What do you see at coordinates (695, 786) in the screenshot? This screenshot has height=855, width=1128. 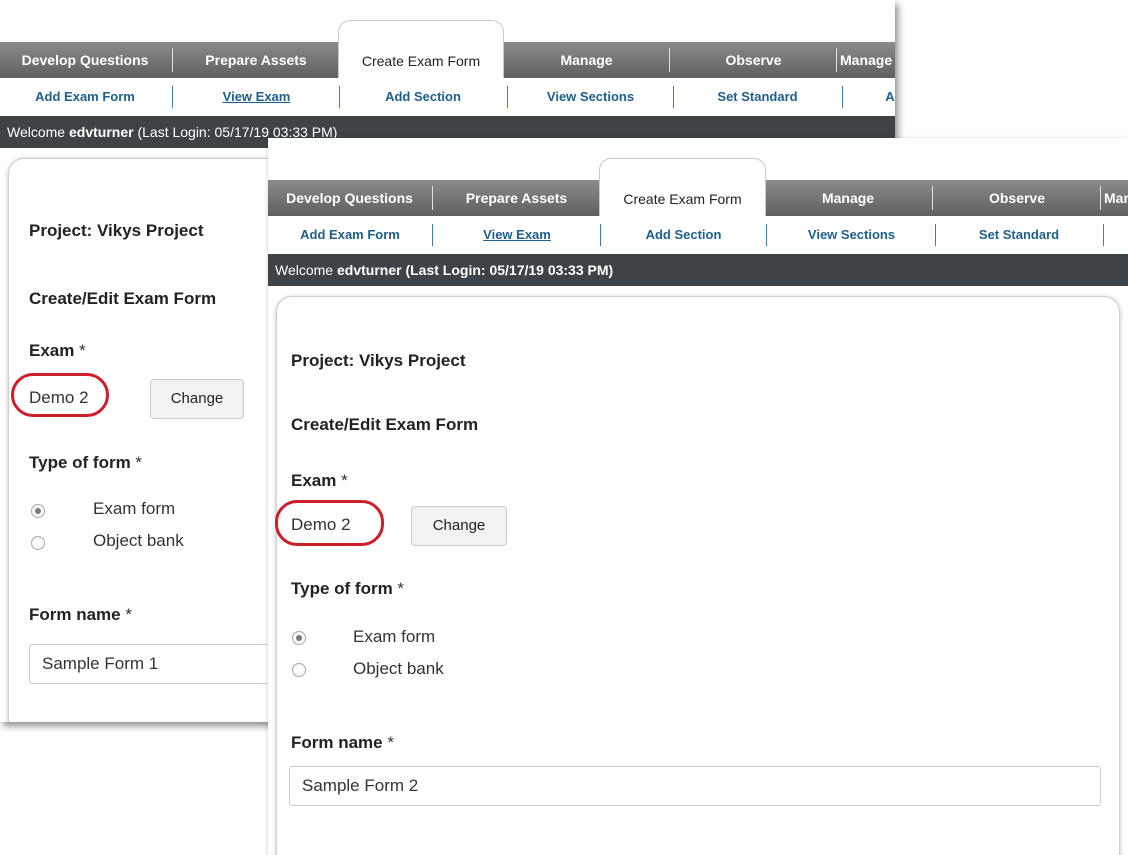 I see `form-name-input: Sample Form 2` at bounding box center [695, 786].